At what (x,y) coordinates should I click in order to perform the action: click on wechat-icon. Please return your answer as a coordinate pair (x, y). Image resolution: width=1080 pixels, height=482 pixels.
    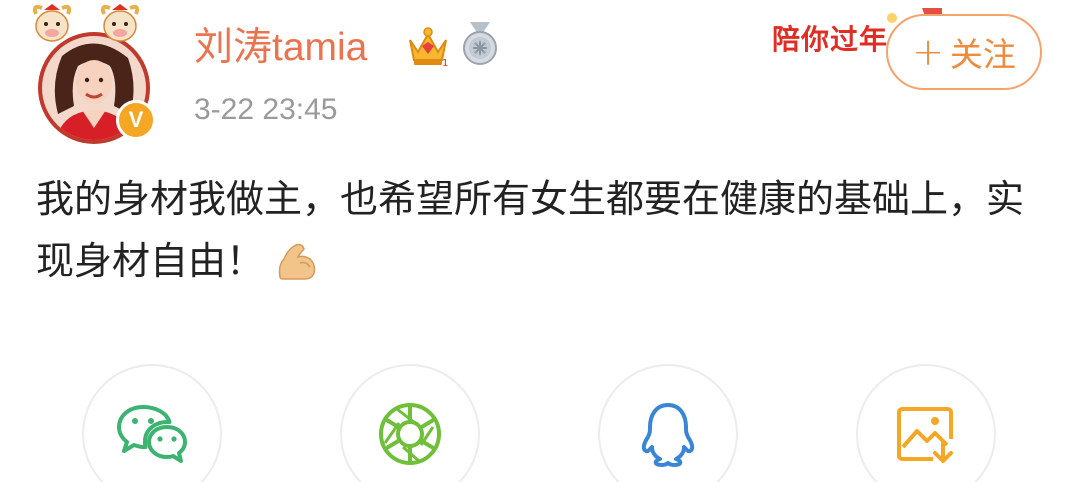
    Looking at the image, I should click on (152, 434).